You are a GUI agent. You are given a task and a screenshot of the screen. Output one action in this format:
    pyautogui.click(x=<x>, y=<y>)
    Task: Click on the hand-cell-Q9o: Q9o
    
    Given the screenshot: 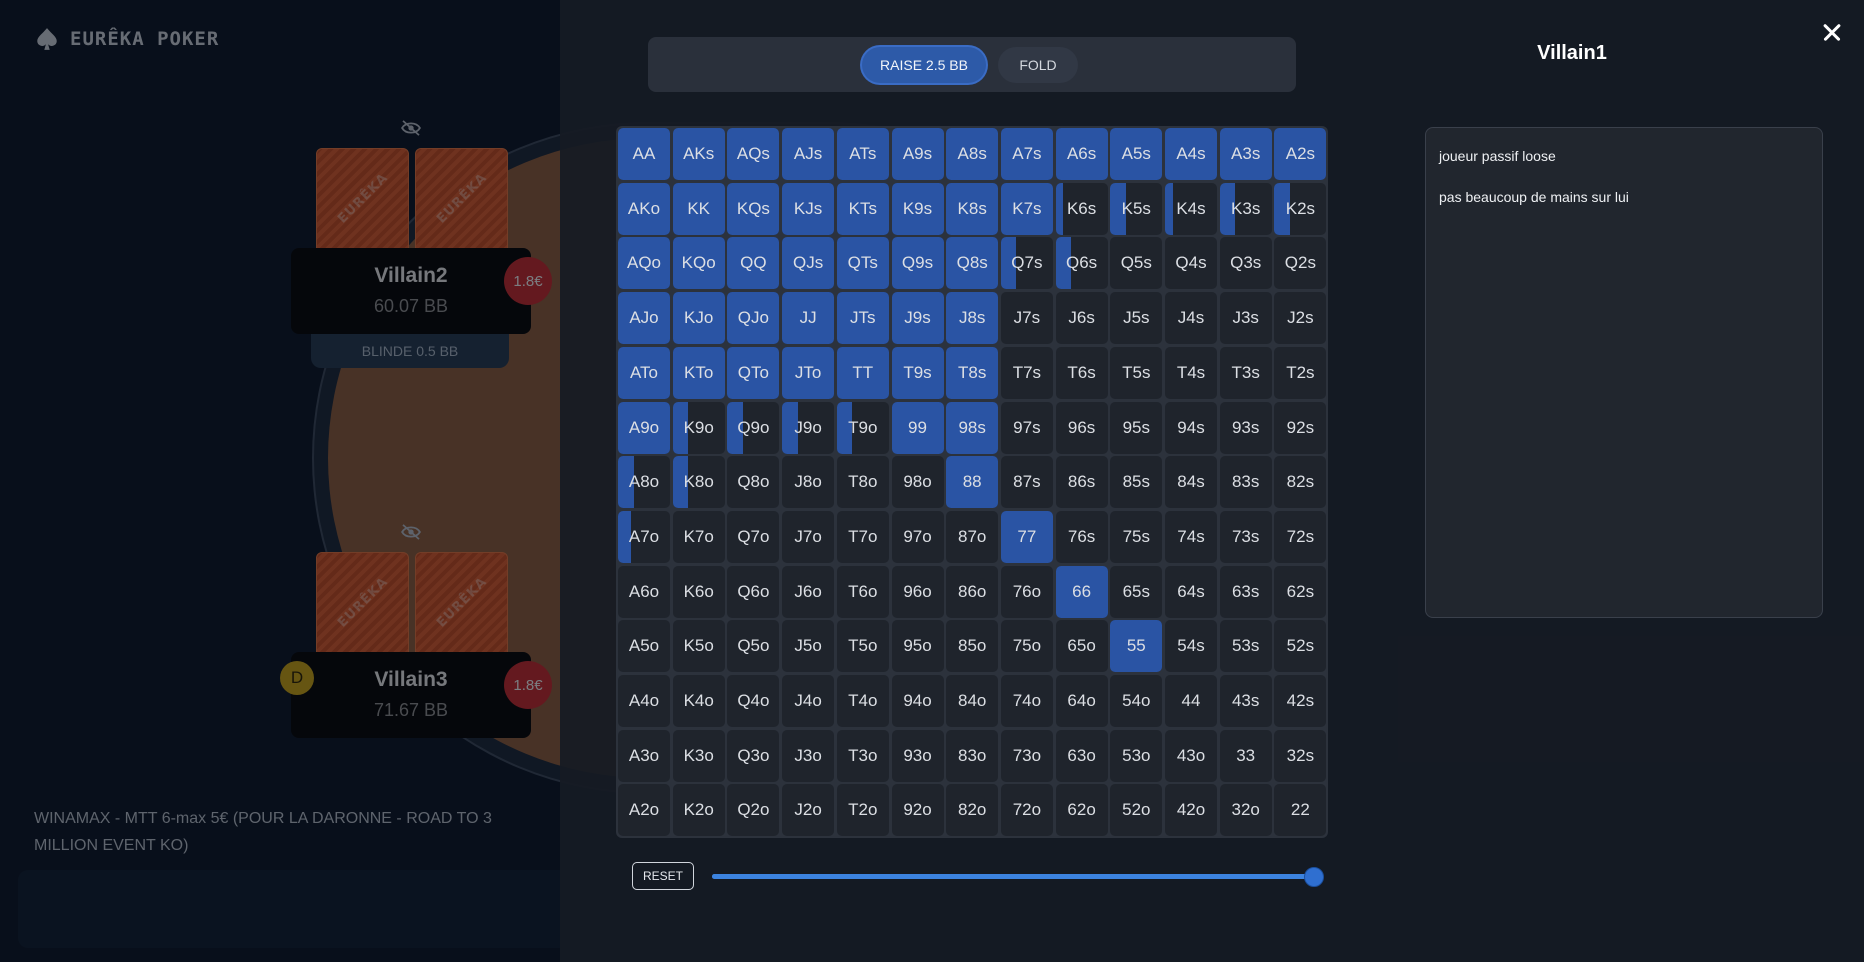 What is the action you would take?
    pyautogui.click(x=753, y=427)
    